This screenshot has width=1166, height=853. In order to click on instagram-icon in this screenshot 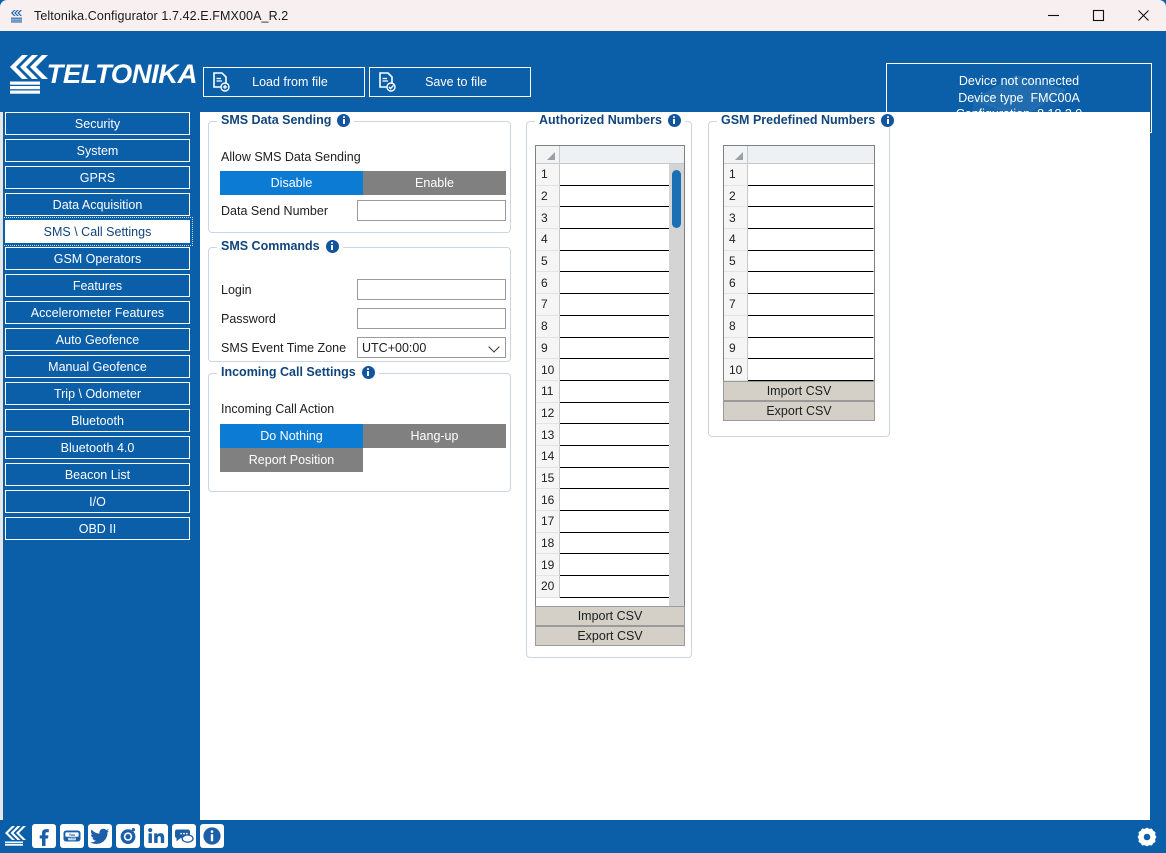, I will do `click(128, 836)`.